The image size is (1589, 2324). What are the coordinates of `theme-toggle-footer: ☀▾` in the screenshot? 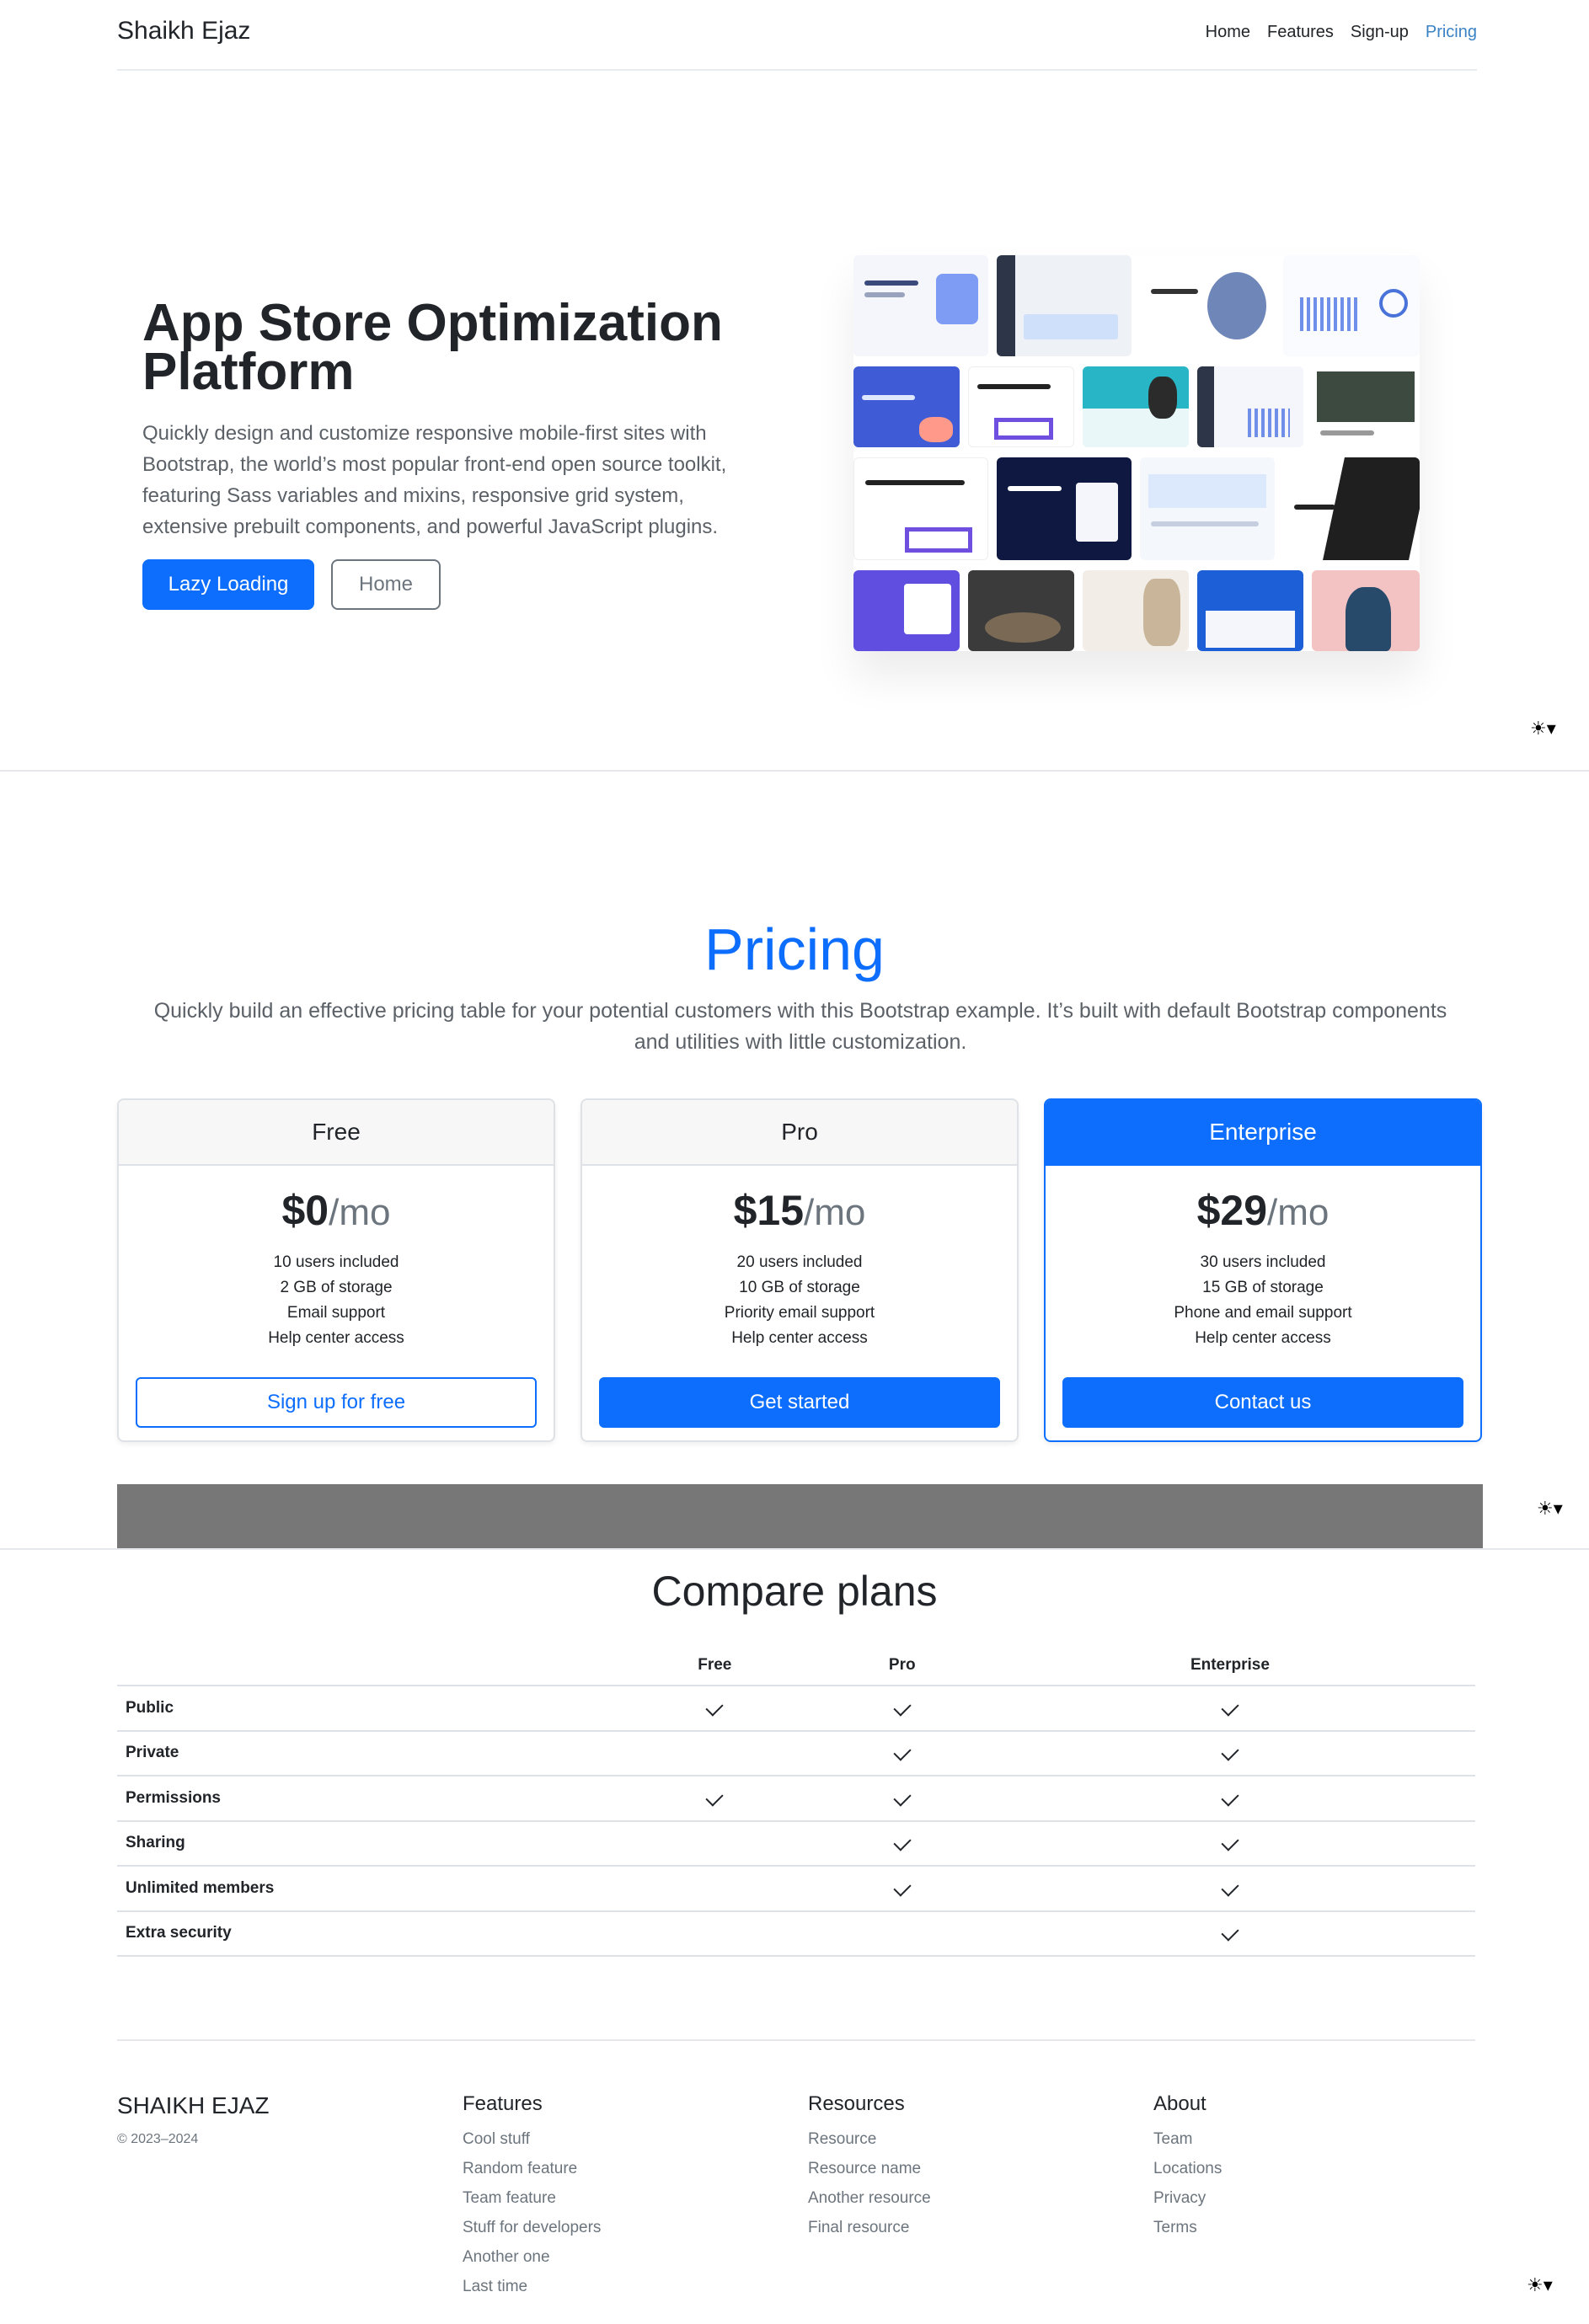 It's located at (1540, 2285).